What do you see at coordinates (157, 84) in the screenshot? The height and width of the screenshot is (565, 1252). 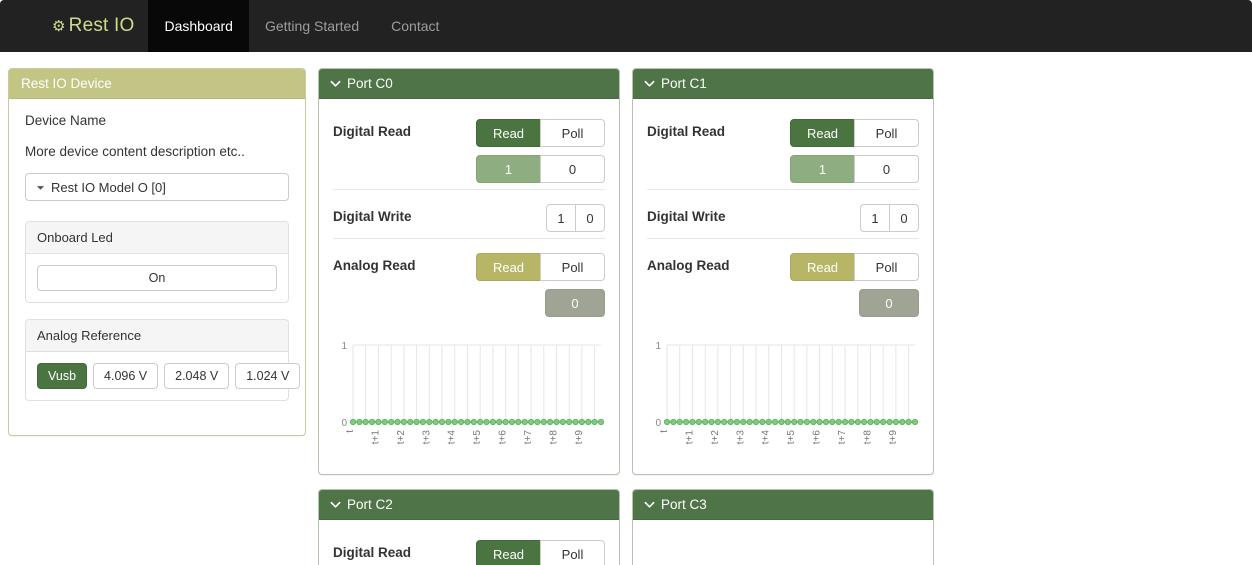 I see `device-panel-title: Rest IO Device` at bounding box center [157, 84].